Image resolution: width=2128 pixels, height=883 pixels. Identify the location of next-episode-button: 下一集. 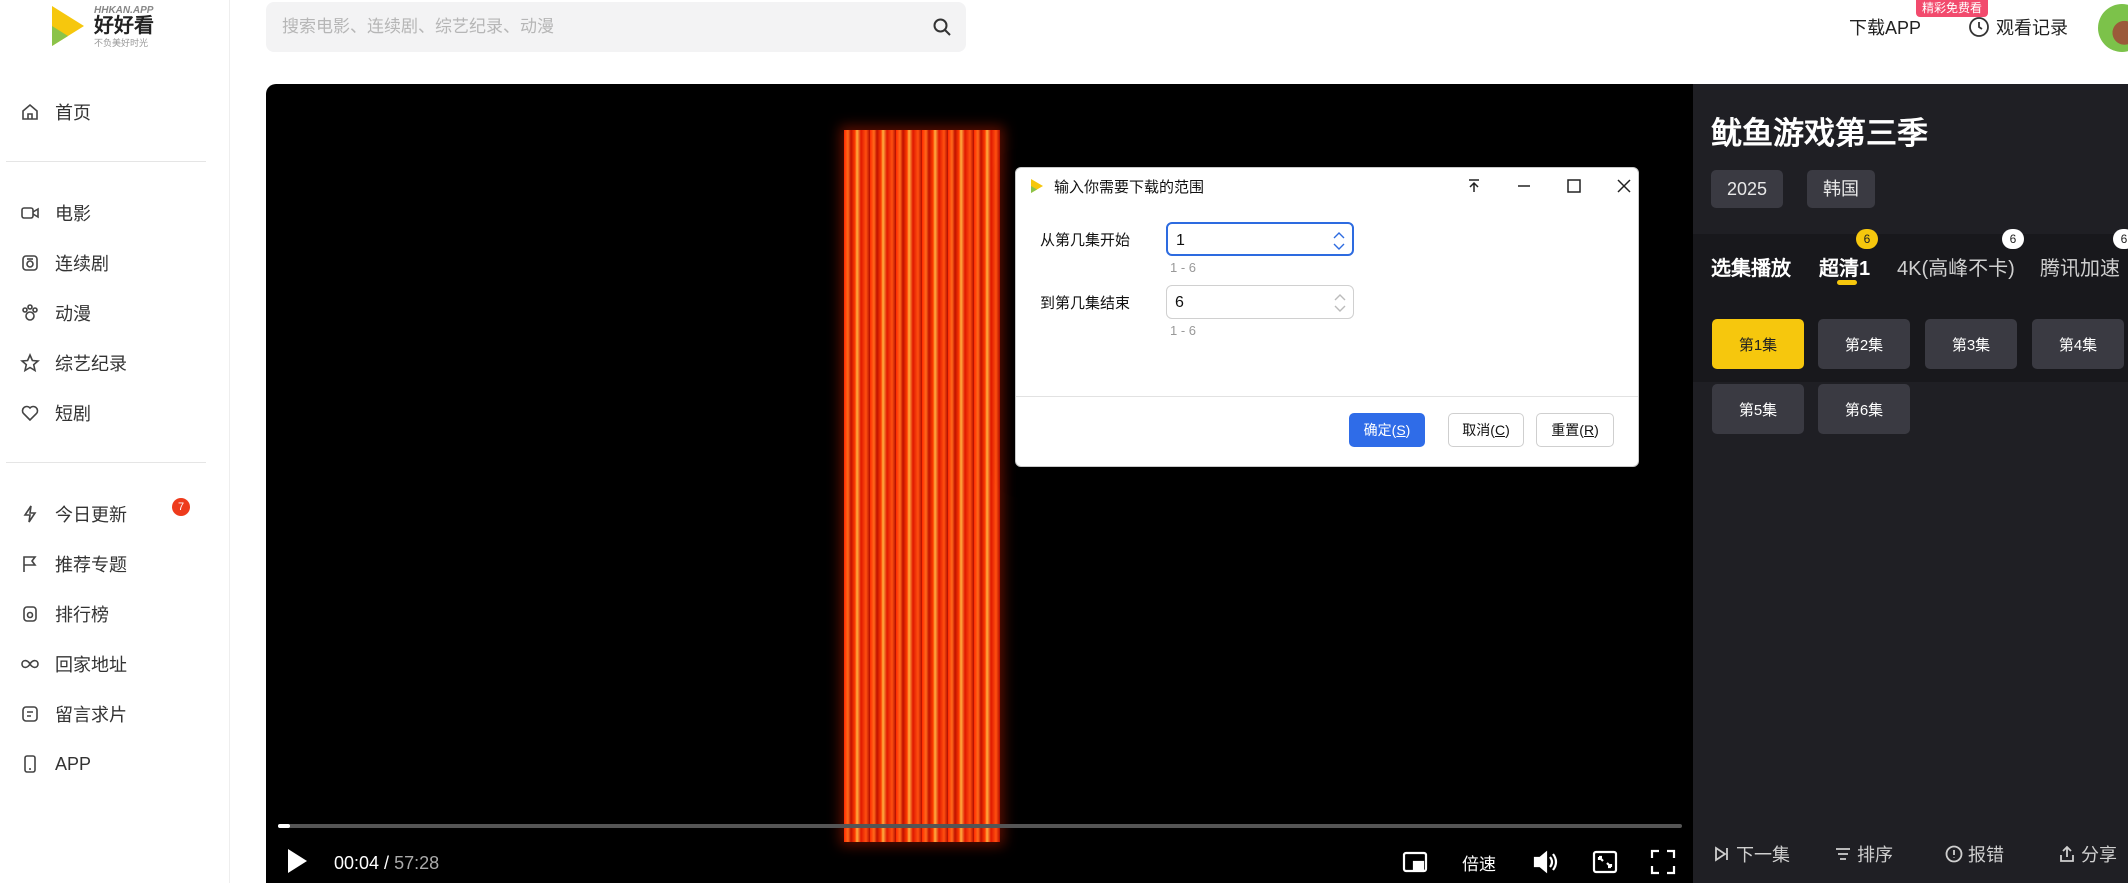
(1751, 854).